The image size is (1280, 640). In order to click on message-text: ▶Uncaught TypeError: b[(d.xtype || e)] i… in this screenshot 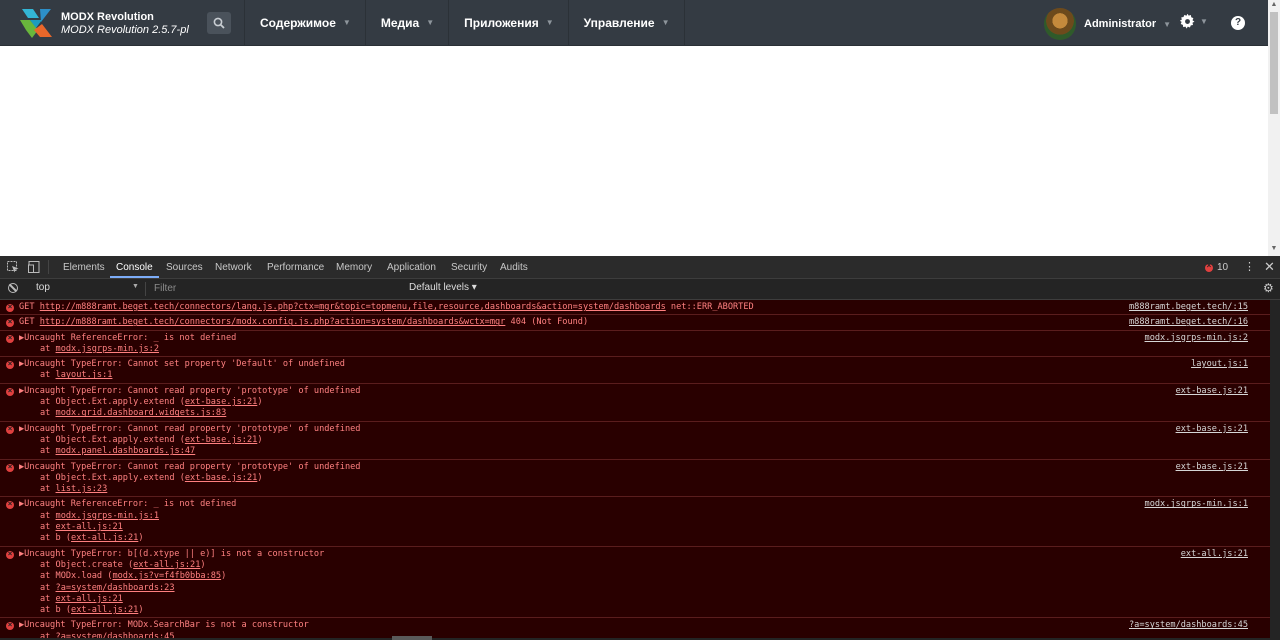, I will do `click(644, 554)`.